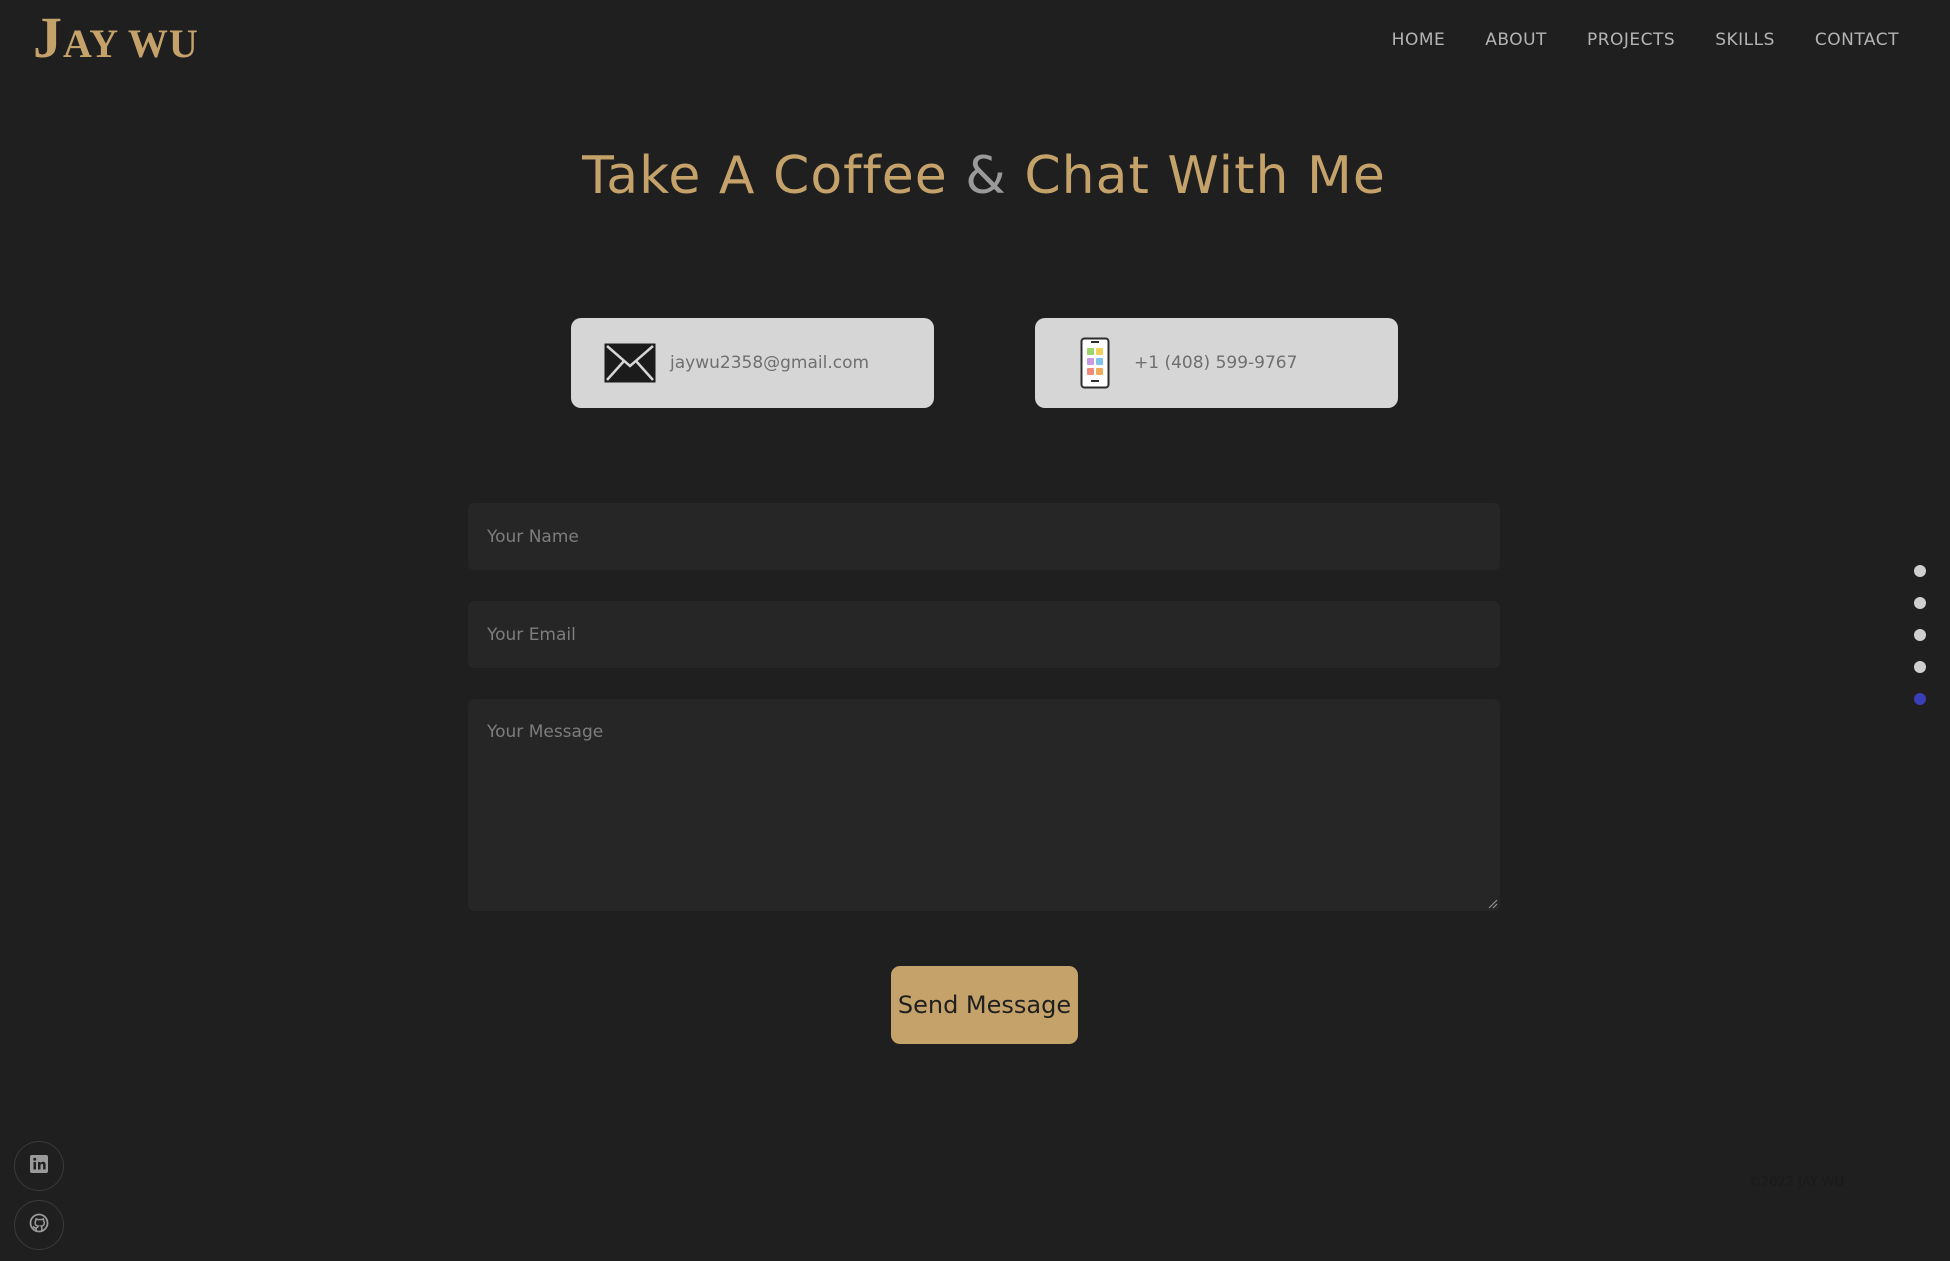  What do you see at coordinates (531, 634) in the screenshot?
I see `email-placeholder: Your Email` at bounding box center [531, 634].